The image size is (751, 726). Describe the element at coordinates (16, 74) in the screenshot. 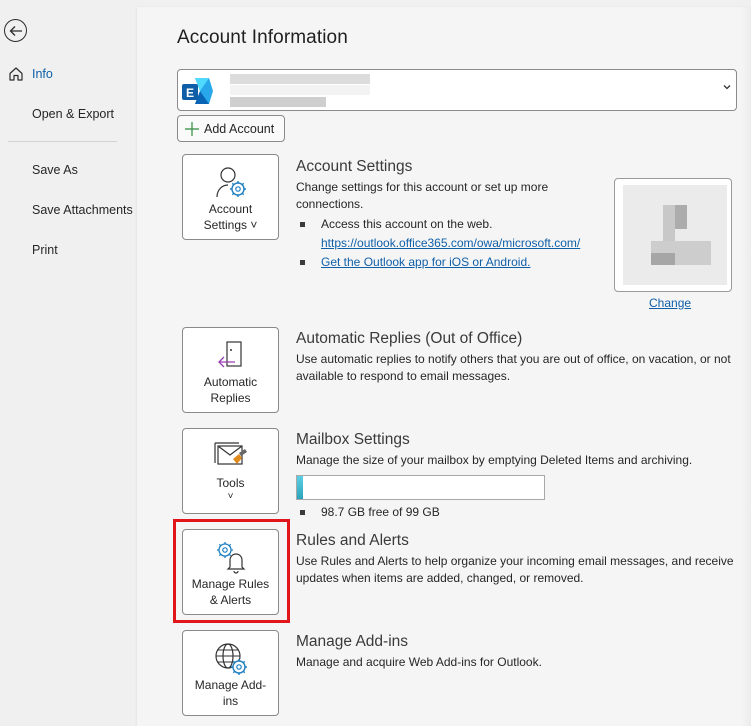

I see `home-icon` at that location.